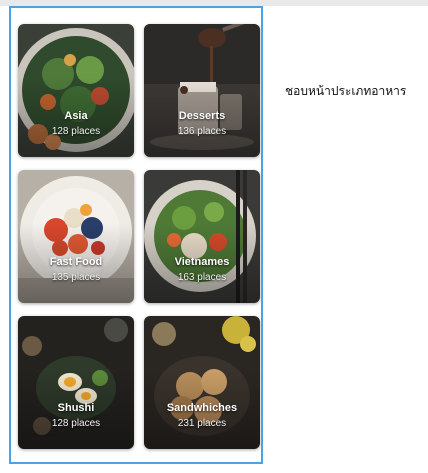 The width and height of the screenshot is (428, 473). What do you see at coordinates (202, 262) in the screenshot?
I see `category-name: Vietnames` at bounding box center [202, 262].